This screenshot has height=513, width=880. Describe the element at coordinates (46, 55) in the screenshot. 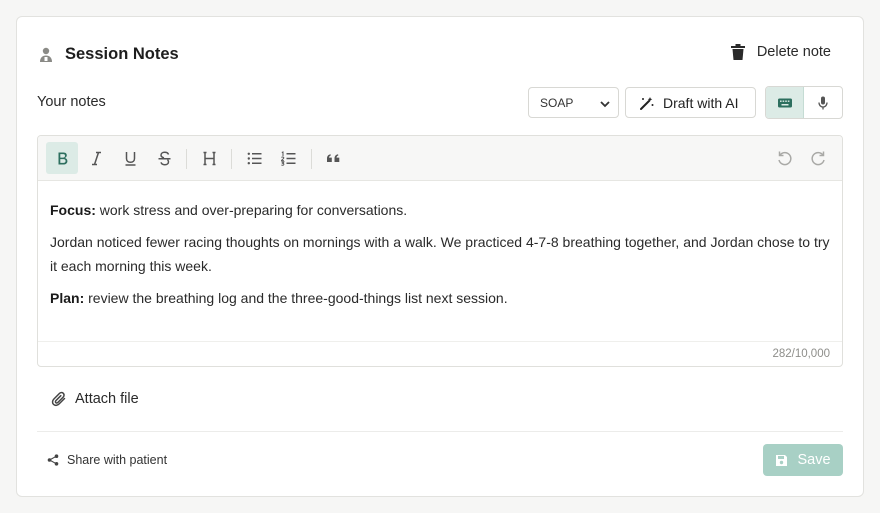

I see `user-icon` at that location.